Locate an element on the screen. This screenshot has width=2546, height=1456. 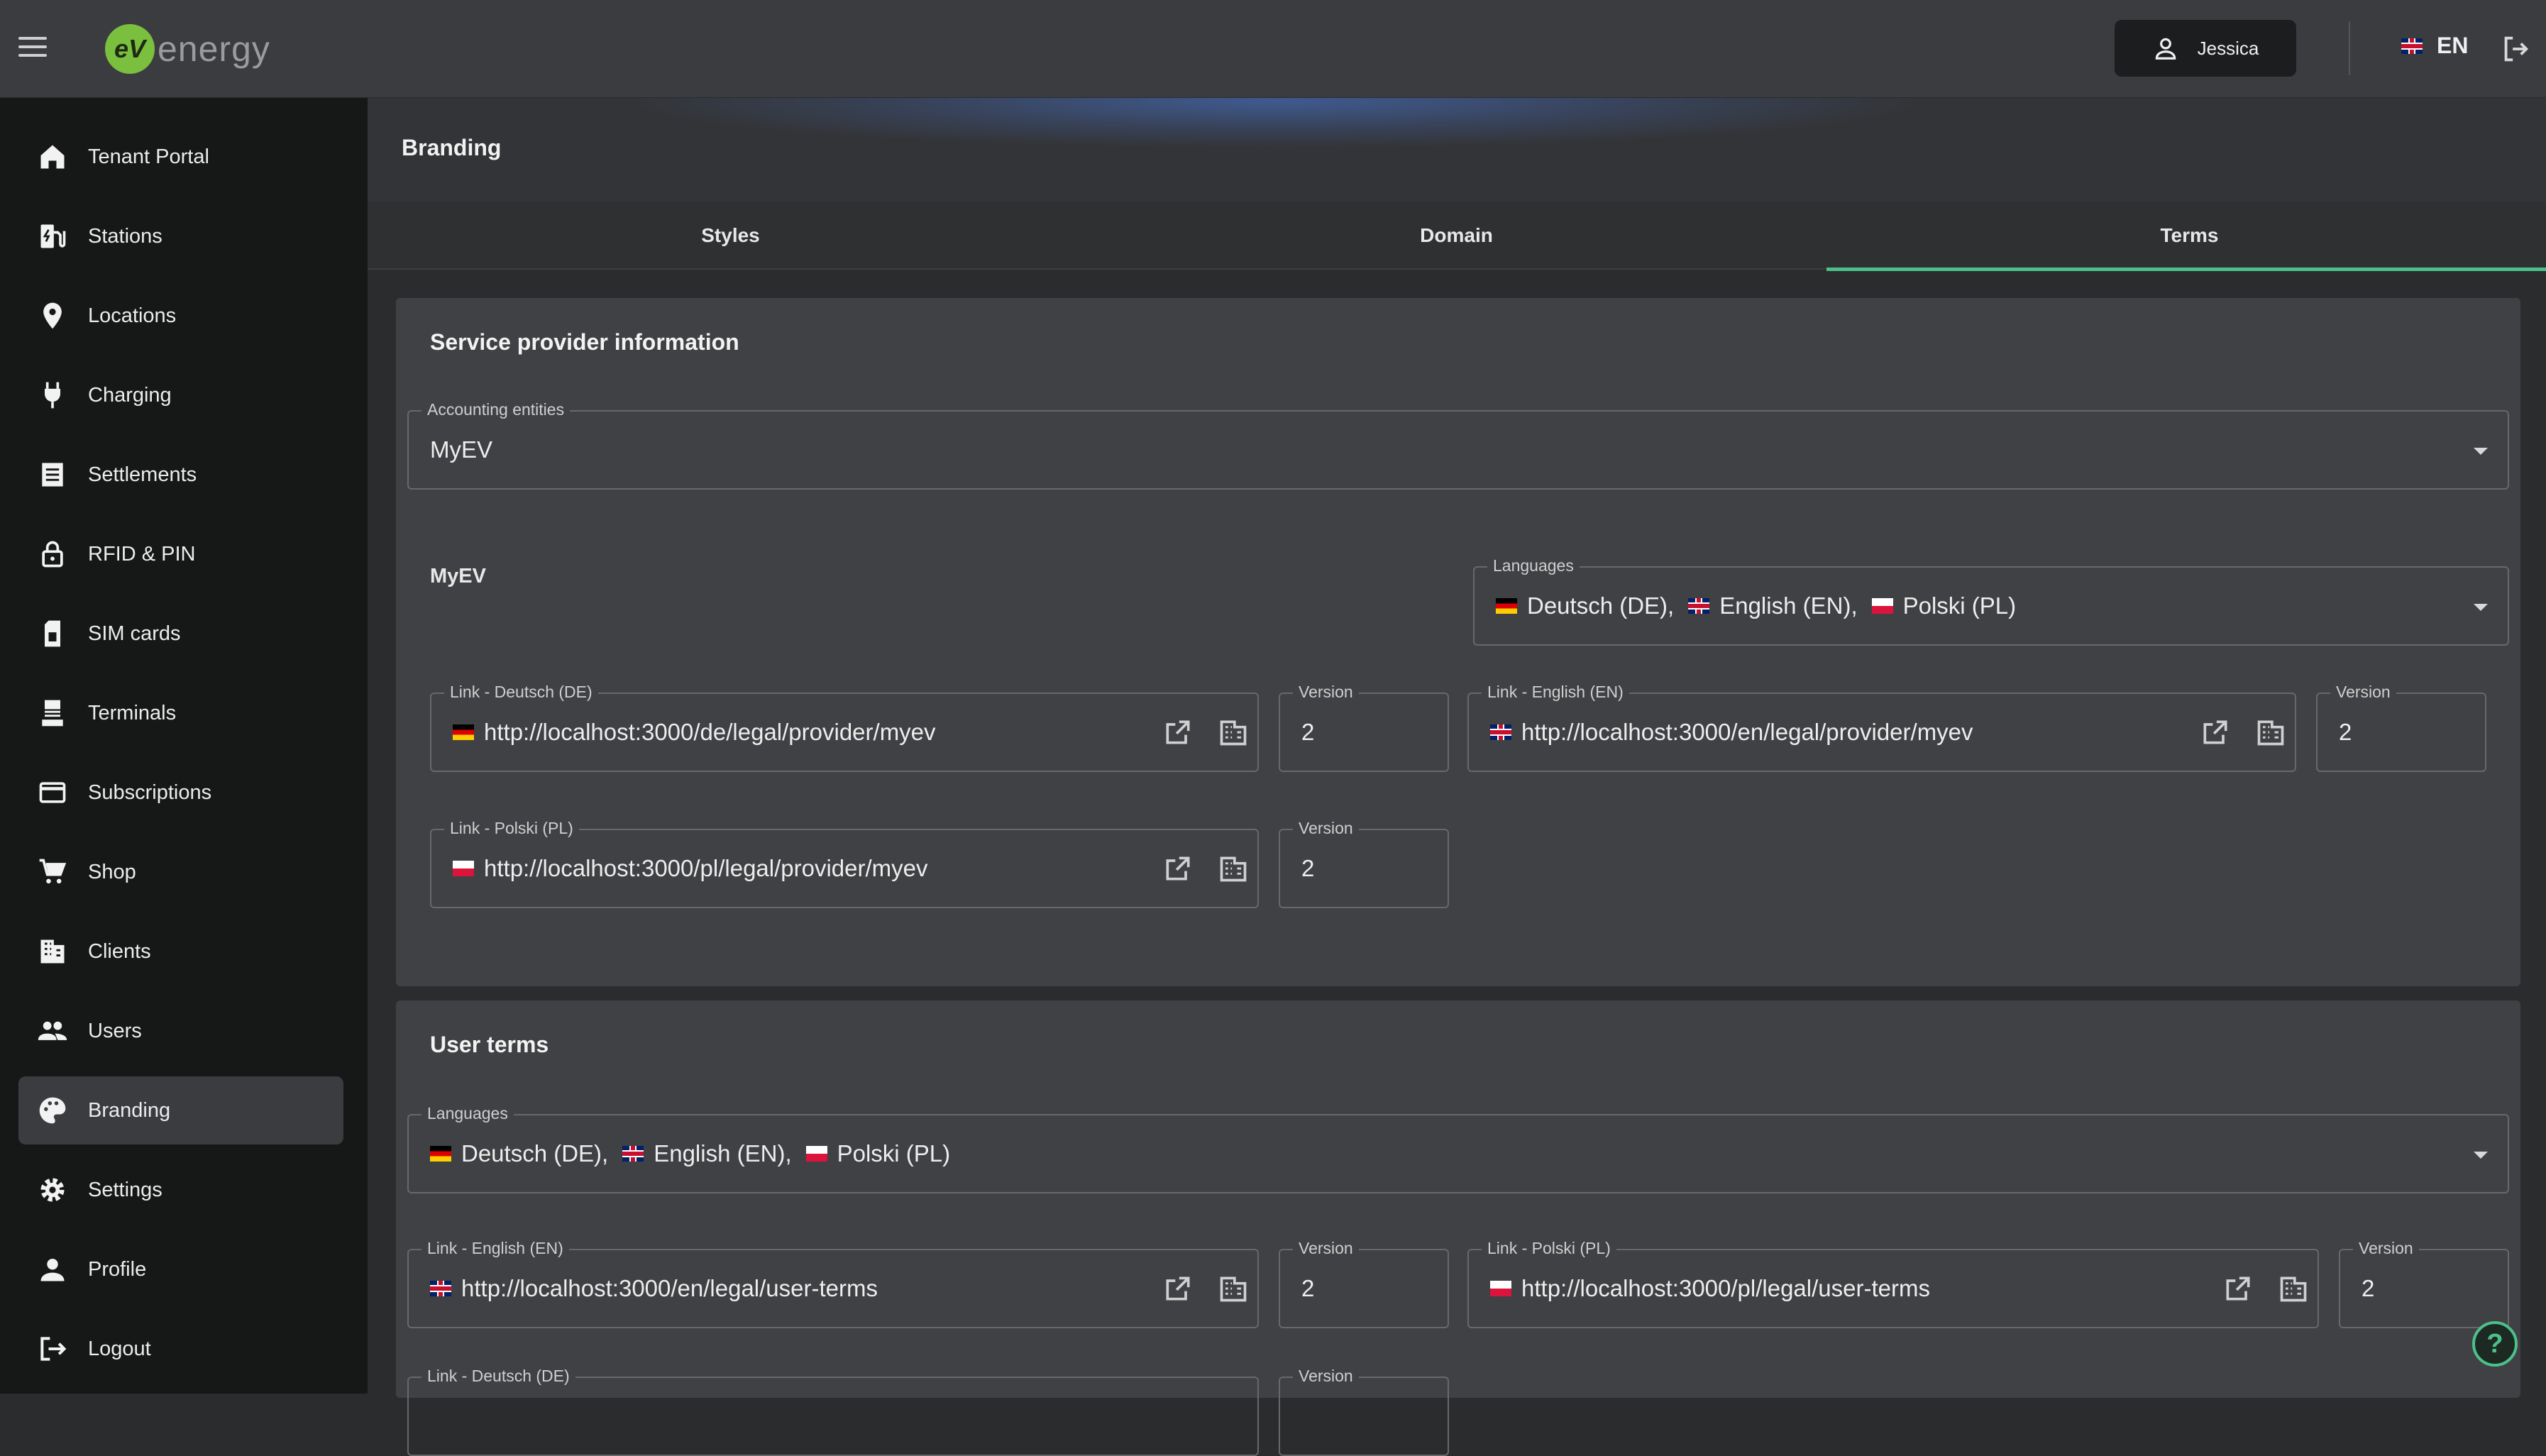
tab-terms: Terms is located at coordinates (2186, 237).